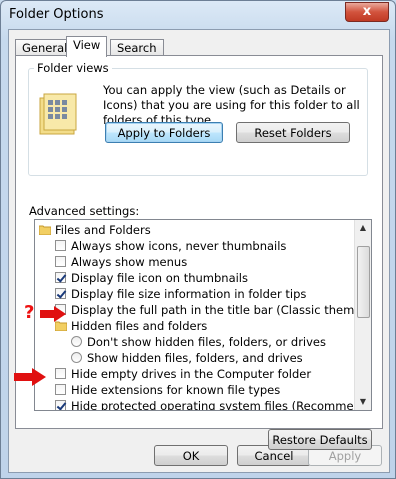  I want to click on vertical-scrollbar: ▲ ▼, so click(362, 315).